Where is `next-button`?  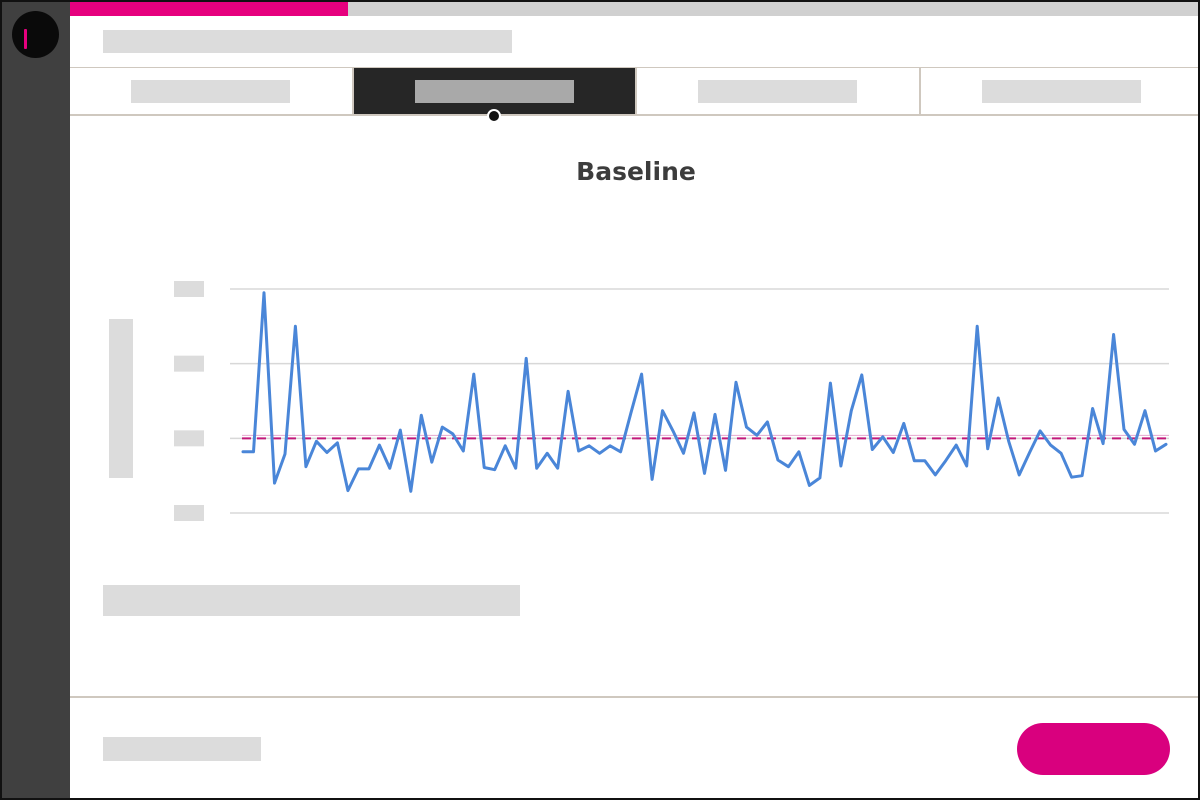
next-button is located at coordinates (1093, 749).